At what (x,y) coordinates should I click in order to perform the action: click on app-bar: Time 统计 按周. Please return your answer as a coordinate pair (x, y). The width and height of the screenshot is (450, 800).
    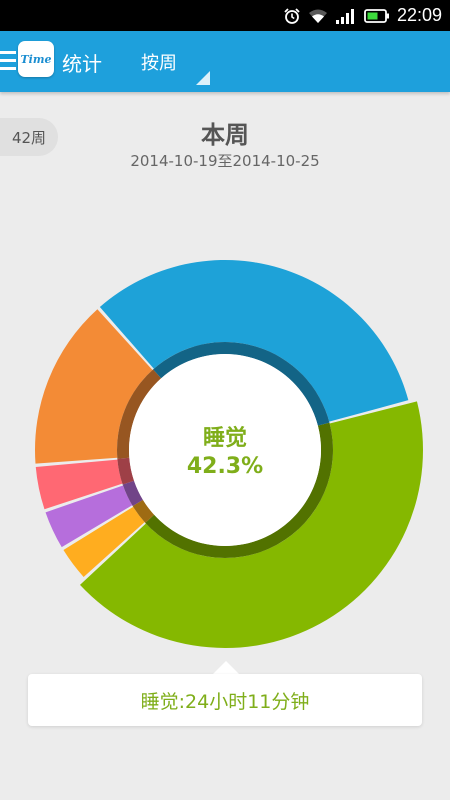
    Looking at the image, I should click on (225, 61).